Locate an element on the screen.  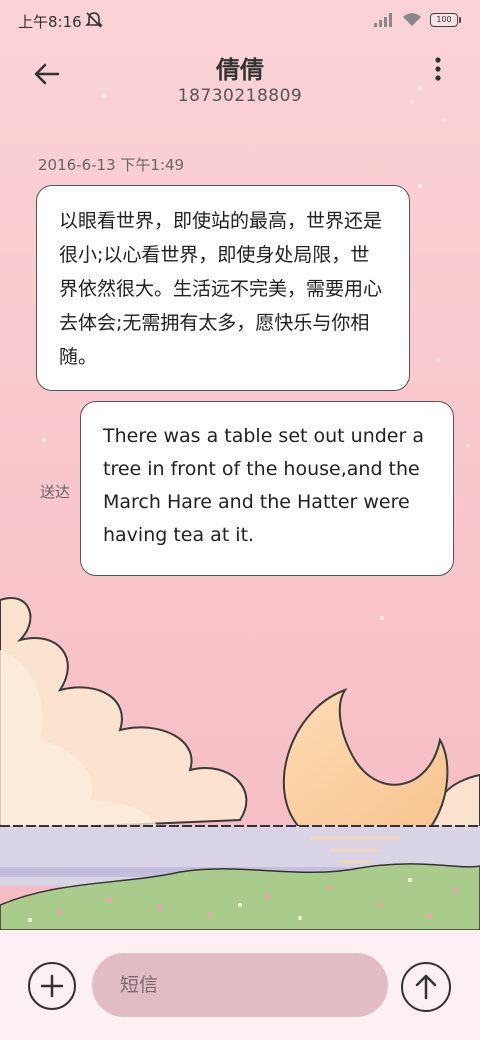
more-options-button is located at coordinates (438, 70).